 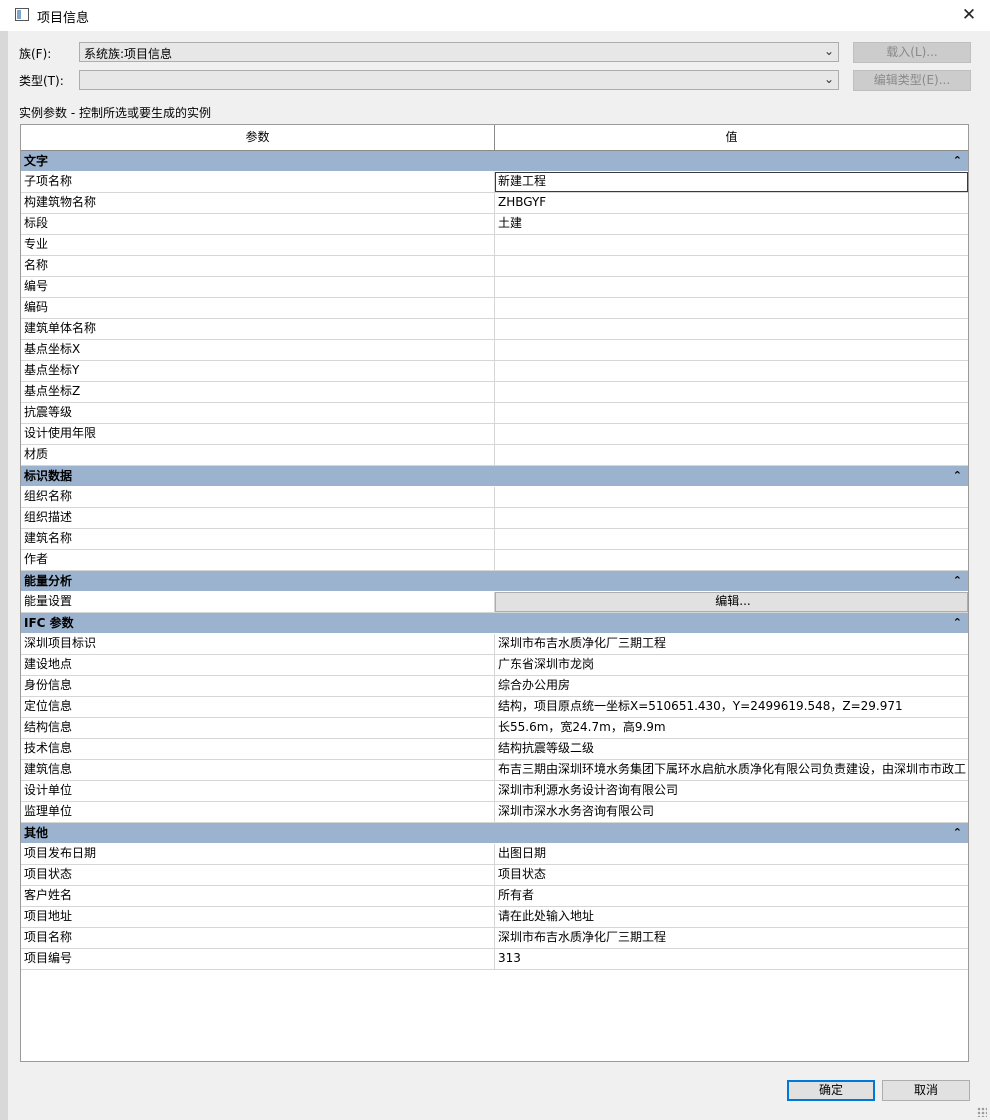 What do you see at coordinates (258, 137) in the screenshot?
I see `column-header-param: 参数` at bounding box center [258, 137].